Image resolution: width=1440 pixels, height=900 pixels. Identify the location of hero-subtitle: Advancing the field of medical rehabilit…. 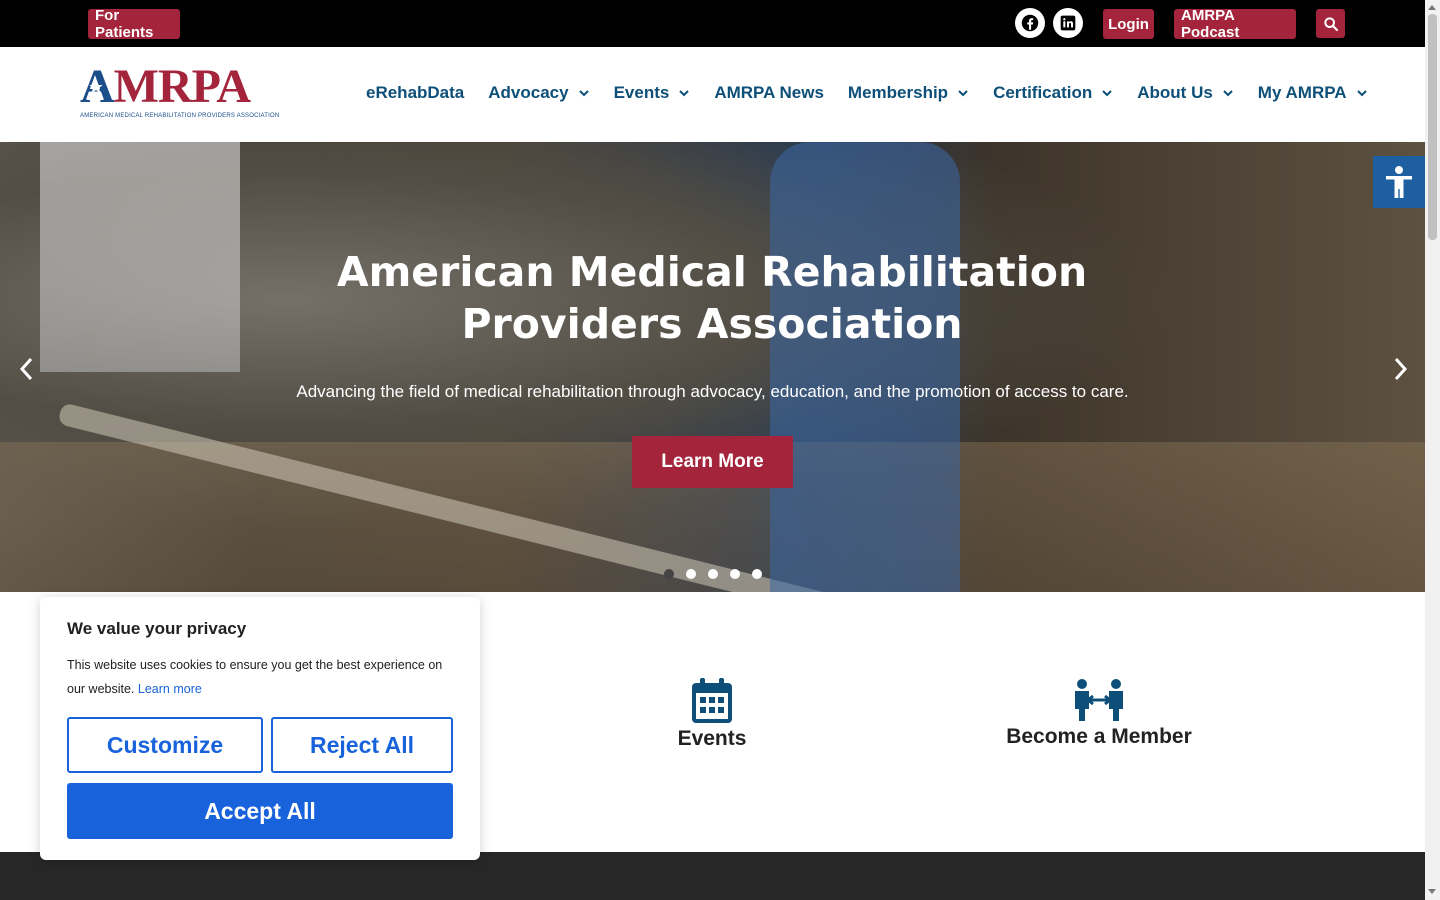
(712, 391).